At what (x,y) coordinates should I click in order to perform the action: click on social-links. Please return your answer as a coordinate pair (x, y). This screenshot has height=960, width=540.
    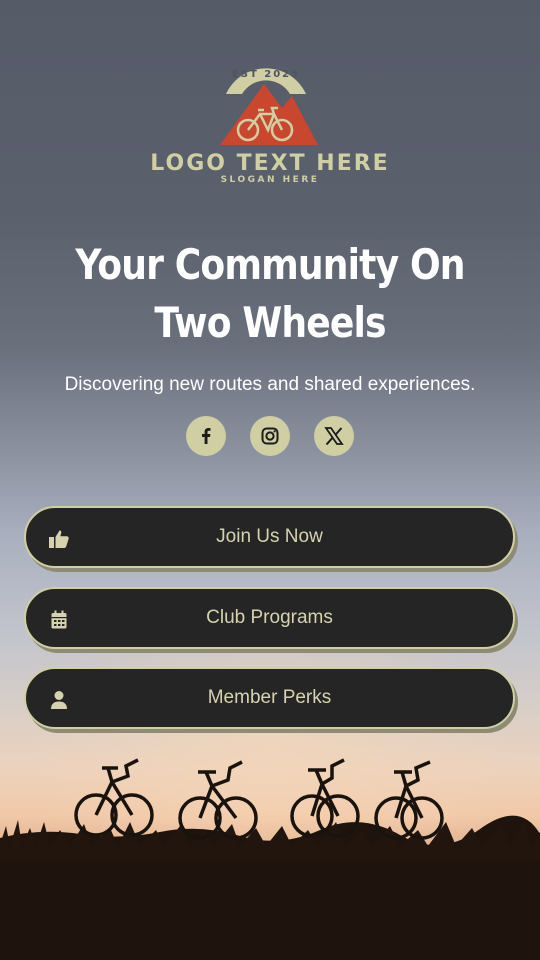
    Looking at the image, I should click on (270, 437).